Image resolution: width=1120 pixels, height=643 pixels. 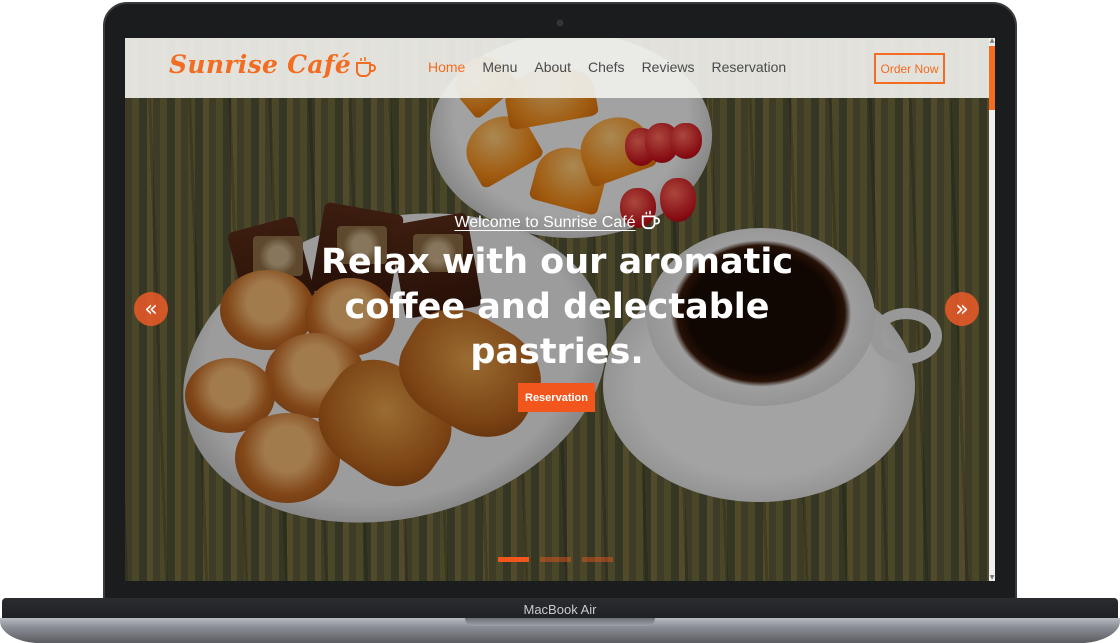 I want to click on scroll-up-arrow-icon: ▲, so click(x=992, y=41).